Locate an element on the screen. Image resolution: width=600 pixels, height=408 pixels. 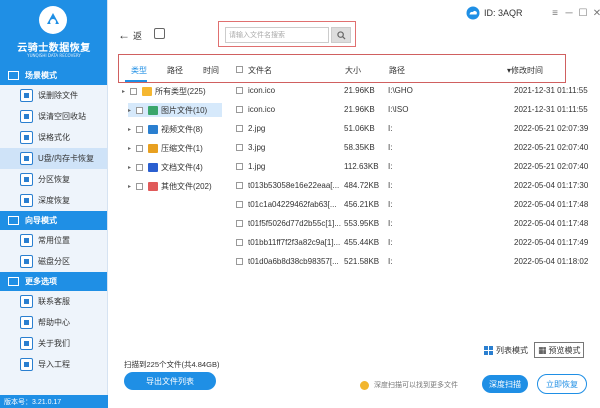
minimize-icon: ─ is located at coordinates (569, 13).